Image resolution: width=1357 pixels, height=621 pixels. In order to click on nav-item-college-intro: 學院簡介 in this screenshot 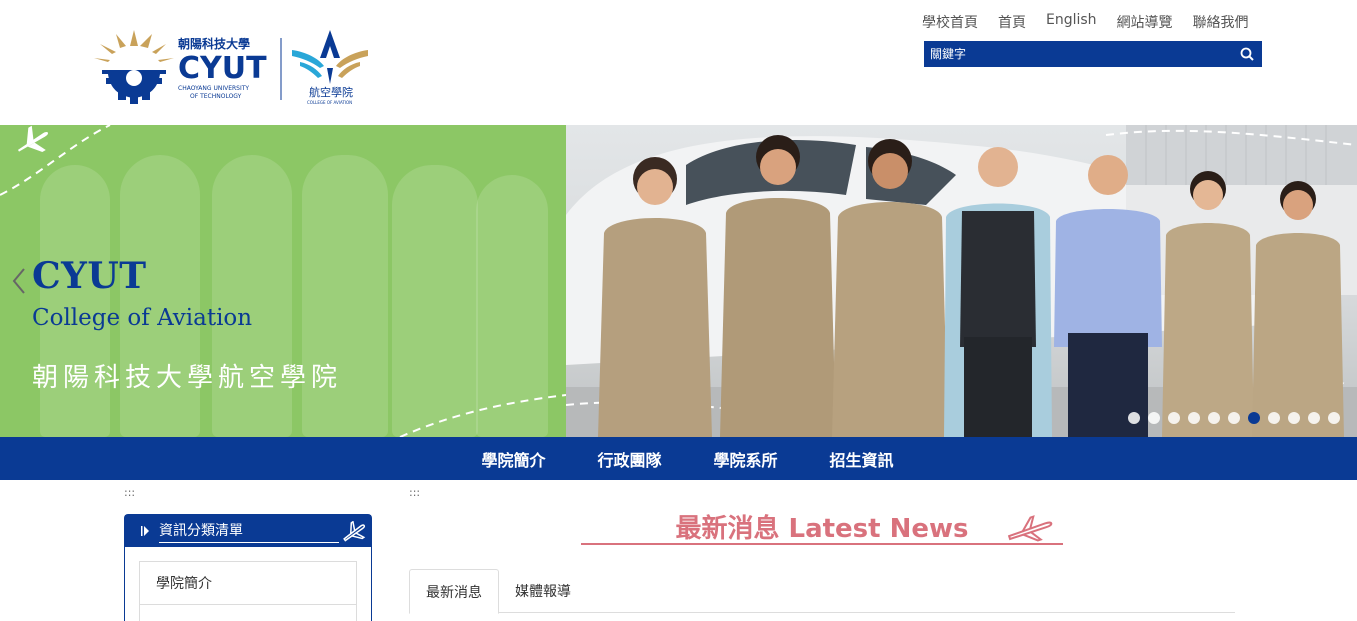, I will do `click(513, 459)`.